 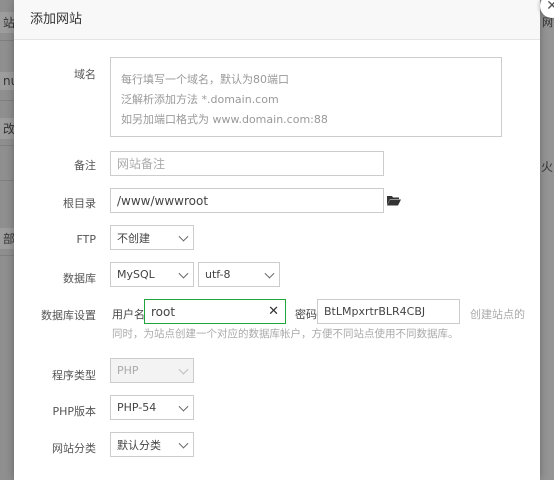 What do you see at coordinates (85, 74) in the screenshot?
I see `domain-label: 域名` at bounding box center [85, 74].